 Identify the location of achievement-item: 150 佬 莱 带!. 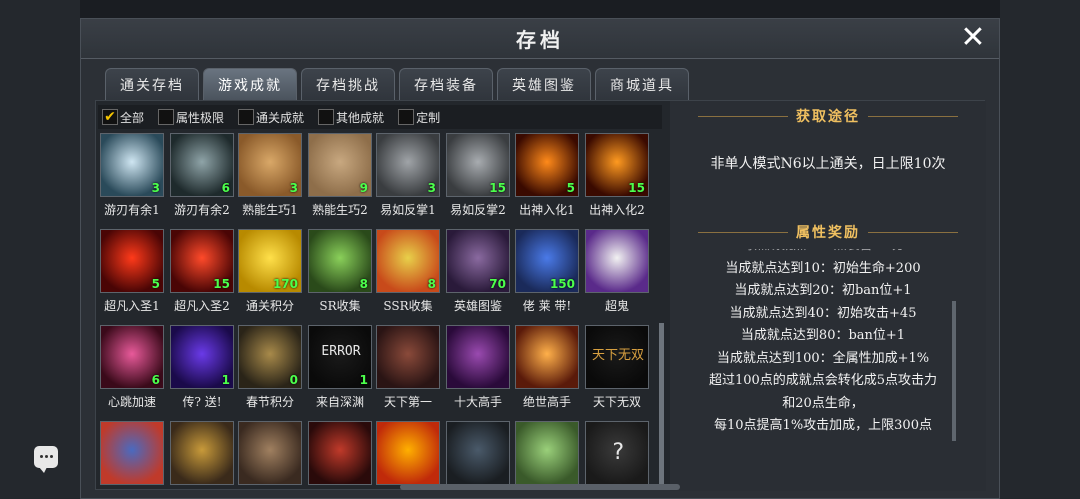
(548, 277).